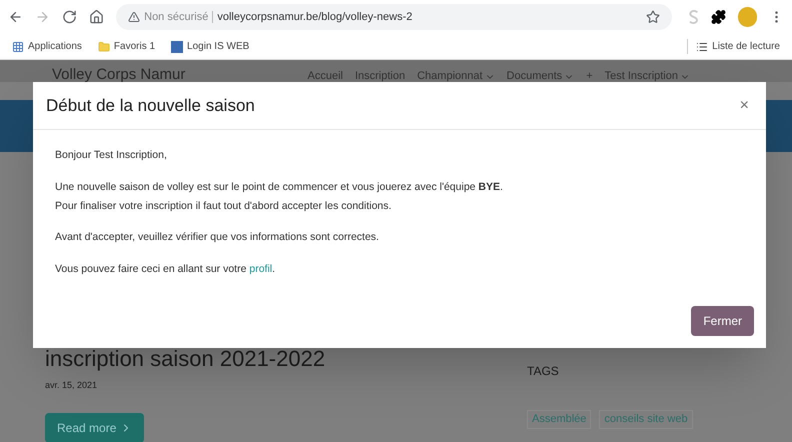  What do you see at coordinates (210, 46) in the screenshot?
I see `bookmark-item: Login IS WEB` at bounding box center [210, 46].